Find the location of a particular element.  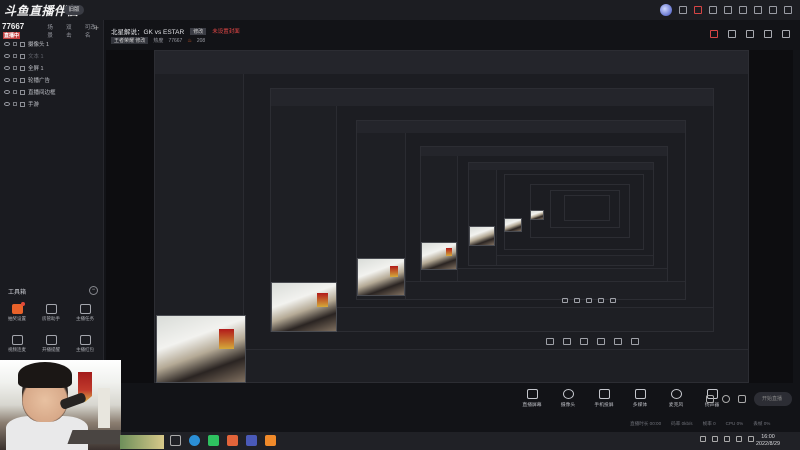

skin-icon is located at coordinates (728, 10).